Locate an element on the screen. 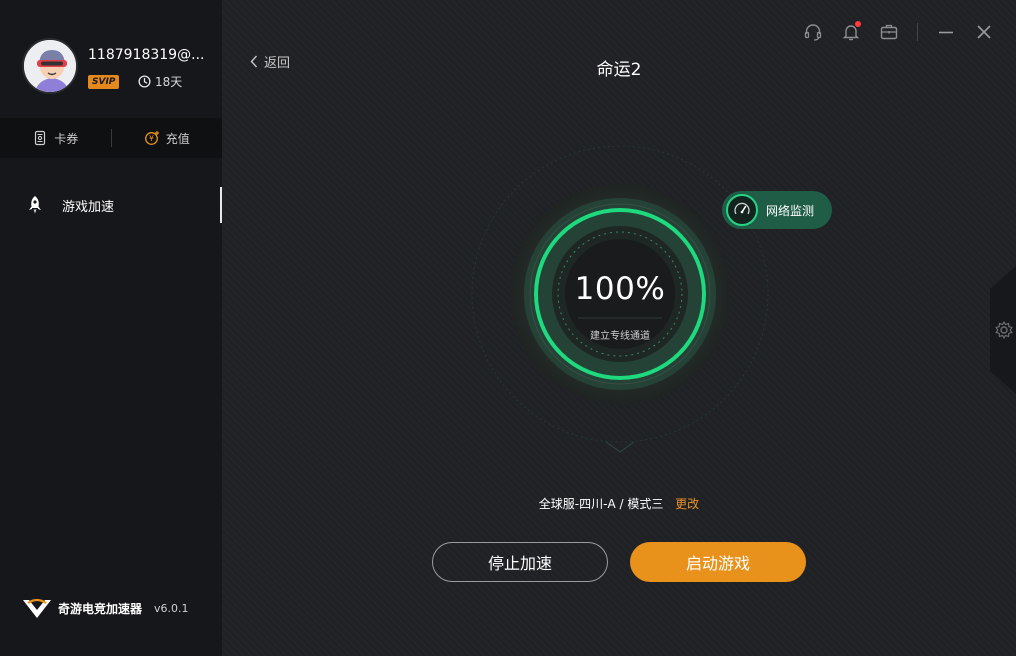 The height and width of the screenshot is (656, 1016). brand-name: 奇游电竞加速器 is located at coordinates (100, 608).